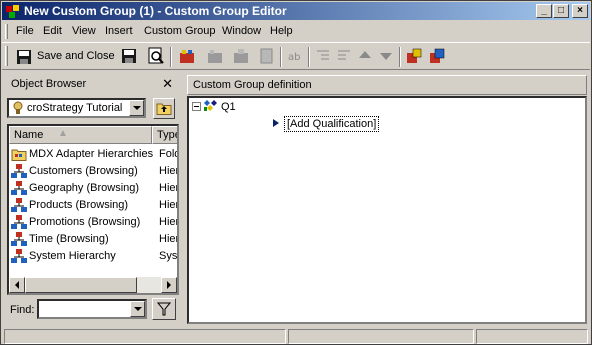 This screenshot has width=592, height=345. I want to click on object-browser-header: Object Browser ✕, so click(92, 84).